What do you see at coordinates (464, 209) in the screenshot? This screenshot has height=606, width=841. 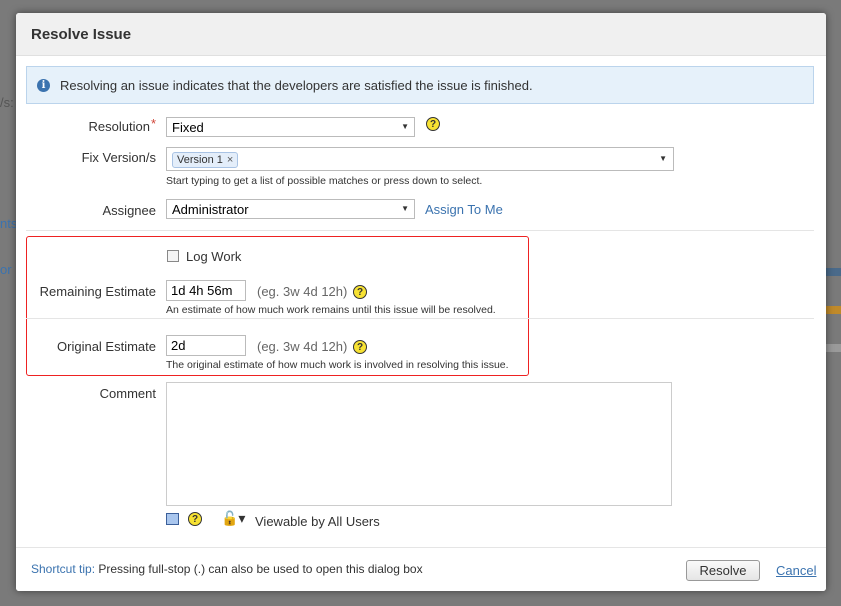 I see `assign-to-me-link: Assign To Me` at bounding box center [464, 209].